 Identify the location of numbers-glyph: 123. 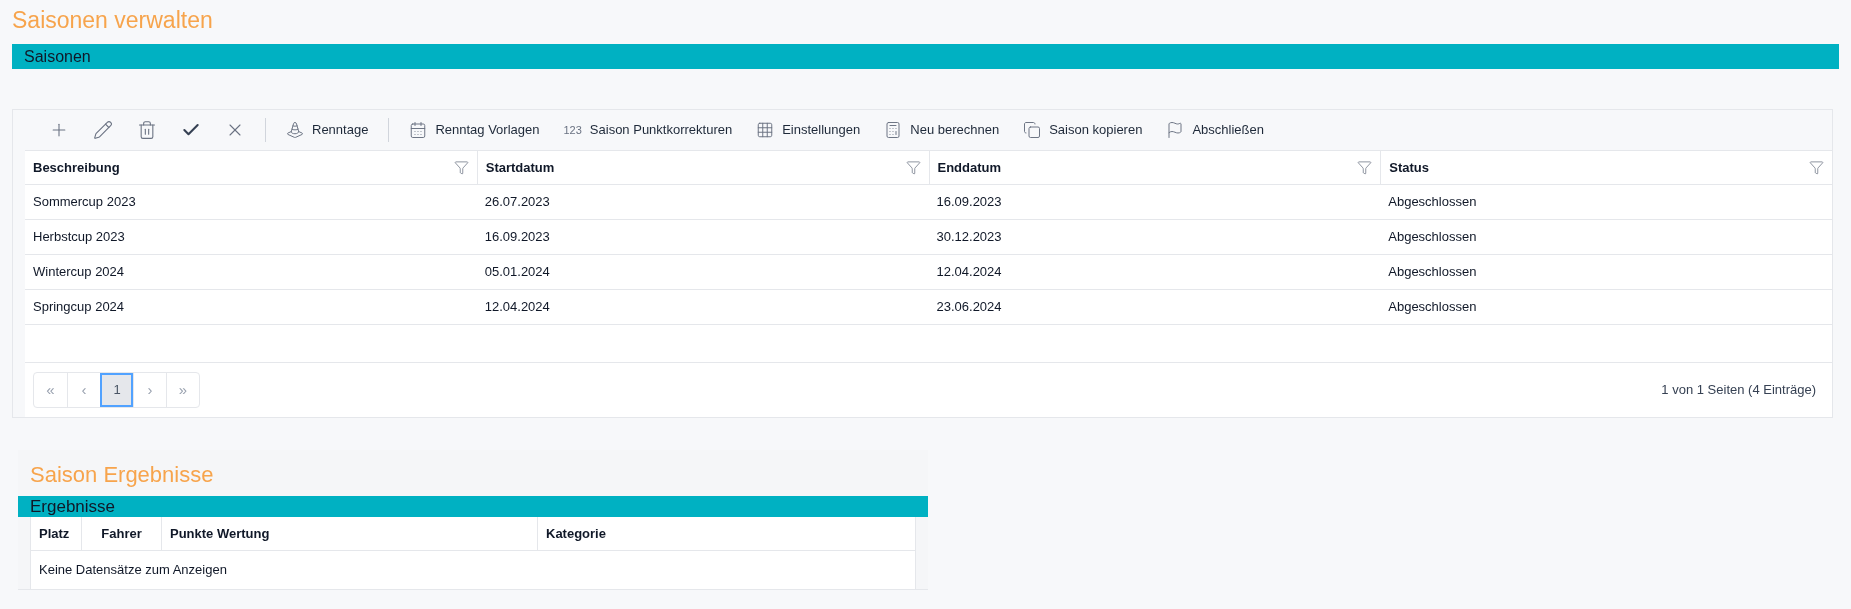
(572, 130).